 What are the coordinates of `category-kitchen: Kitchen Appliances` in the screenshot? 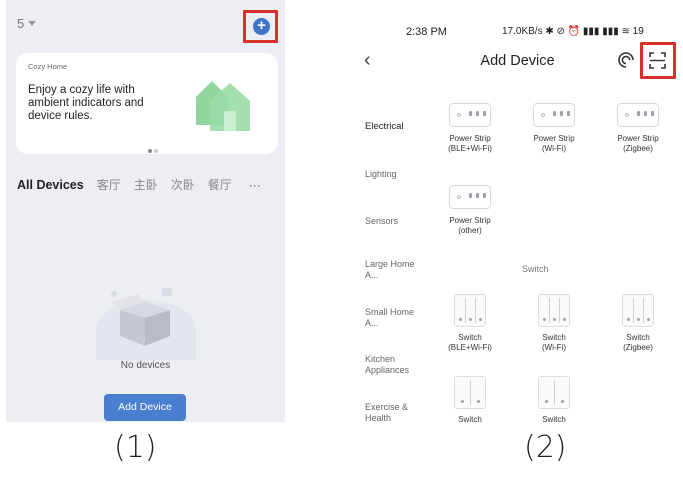 It's located at (393, 365).